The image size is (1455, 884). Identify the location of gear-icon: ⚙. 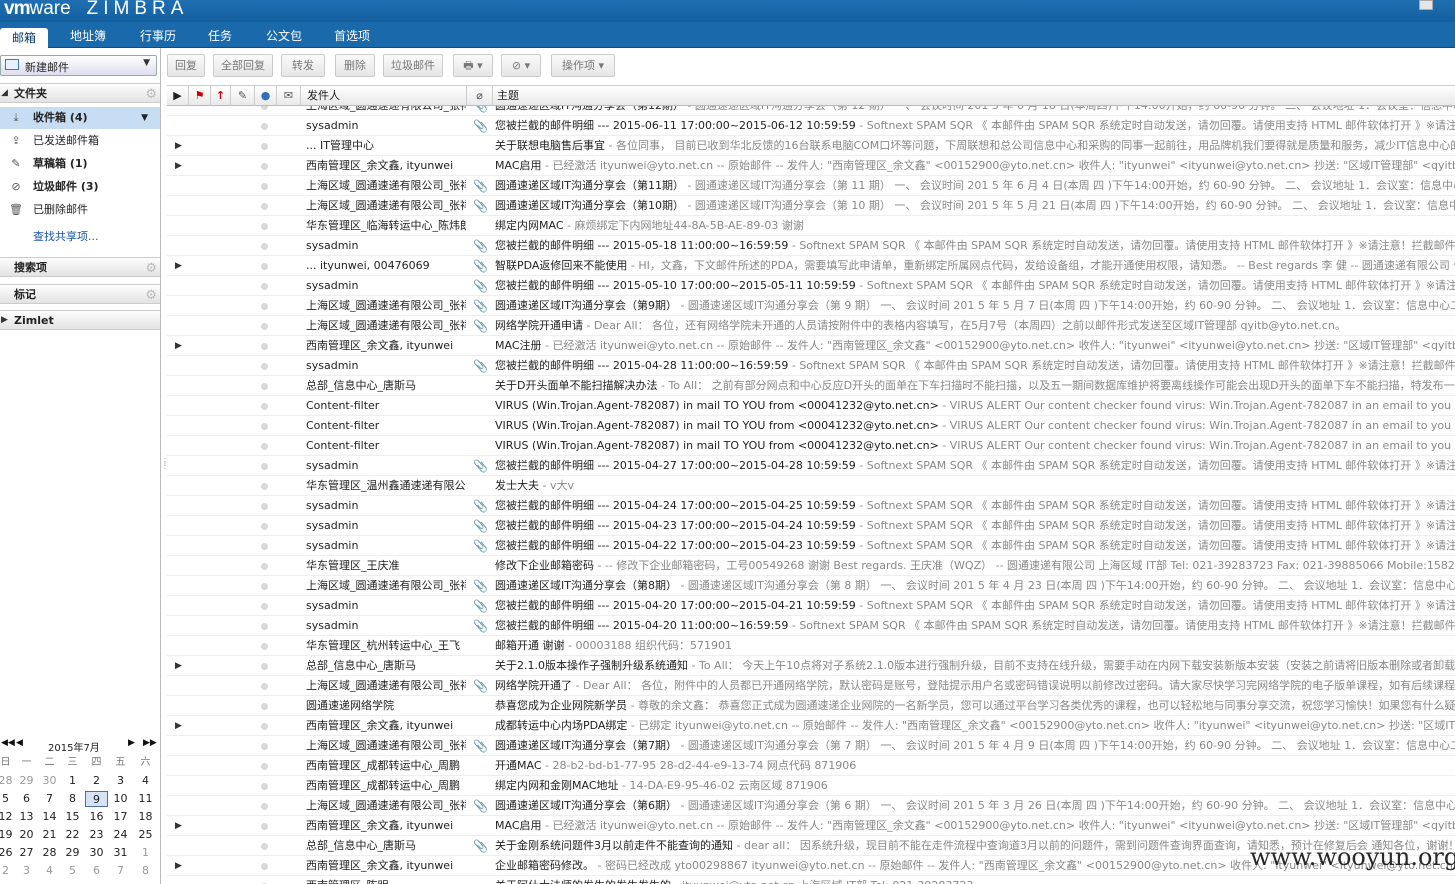
(151, 268).